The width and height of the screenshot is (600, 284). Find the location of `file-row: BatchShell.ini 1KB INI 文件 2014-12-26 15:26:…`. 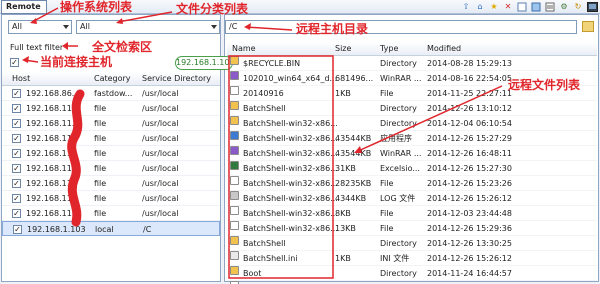

file-row: BatchShell.ini 1KB INI 文件 2014-12-26 15:26:… is located at coordinates (412, 258).